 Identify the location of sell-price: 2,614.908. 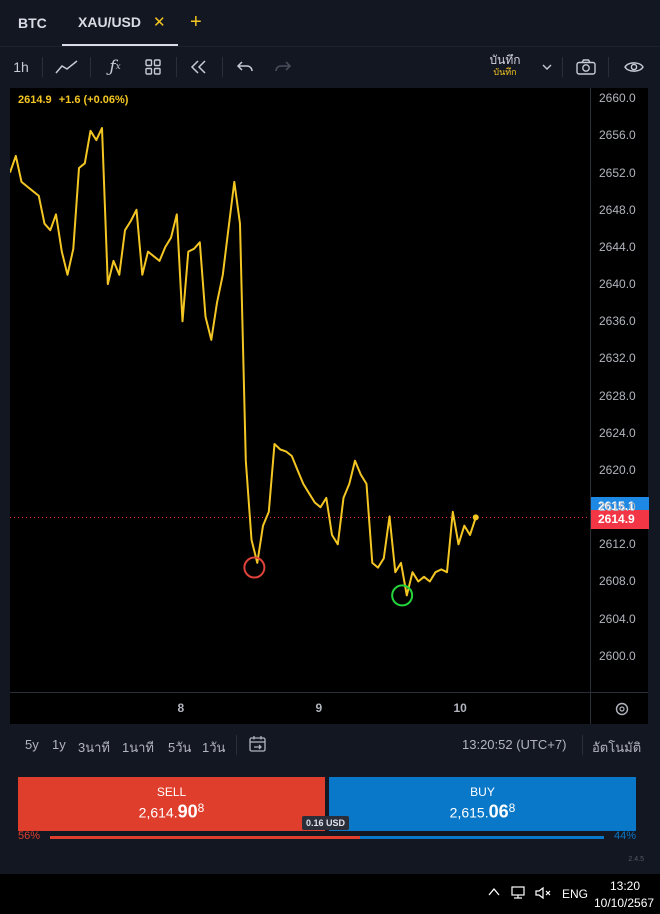
(171, 812).